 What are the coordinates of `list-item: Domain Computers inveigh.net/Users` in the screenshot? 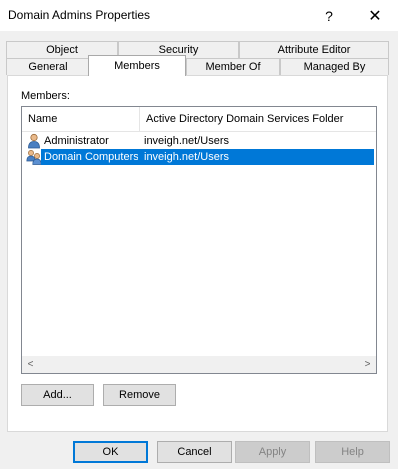 It's located at (199, 157).